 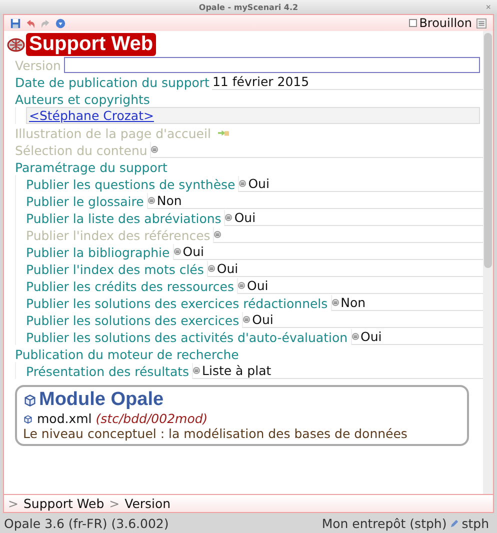 What do you see at coordinates (347, 82) in the screenshot?
I see `field-value: 11 février 2015` at bounding box center [347, 82].